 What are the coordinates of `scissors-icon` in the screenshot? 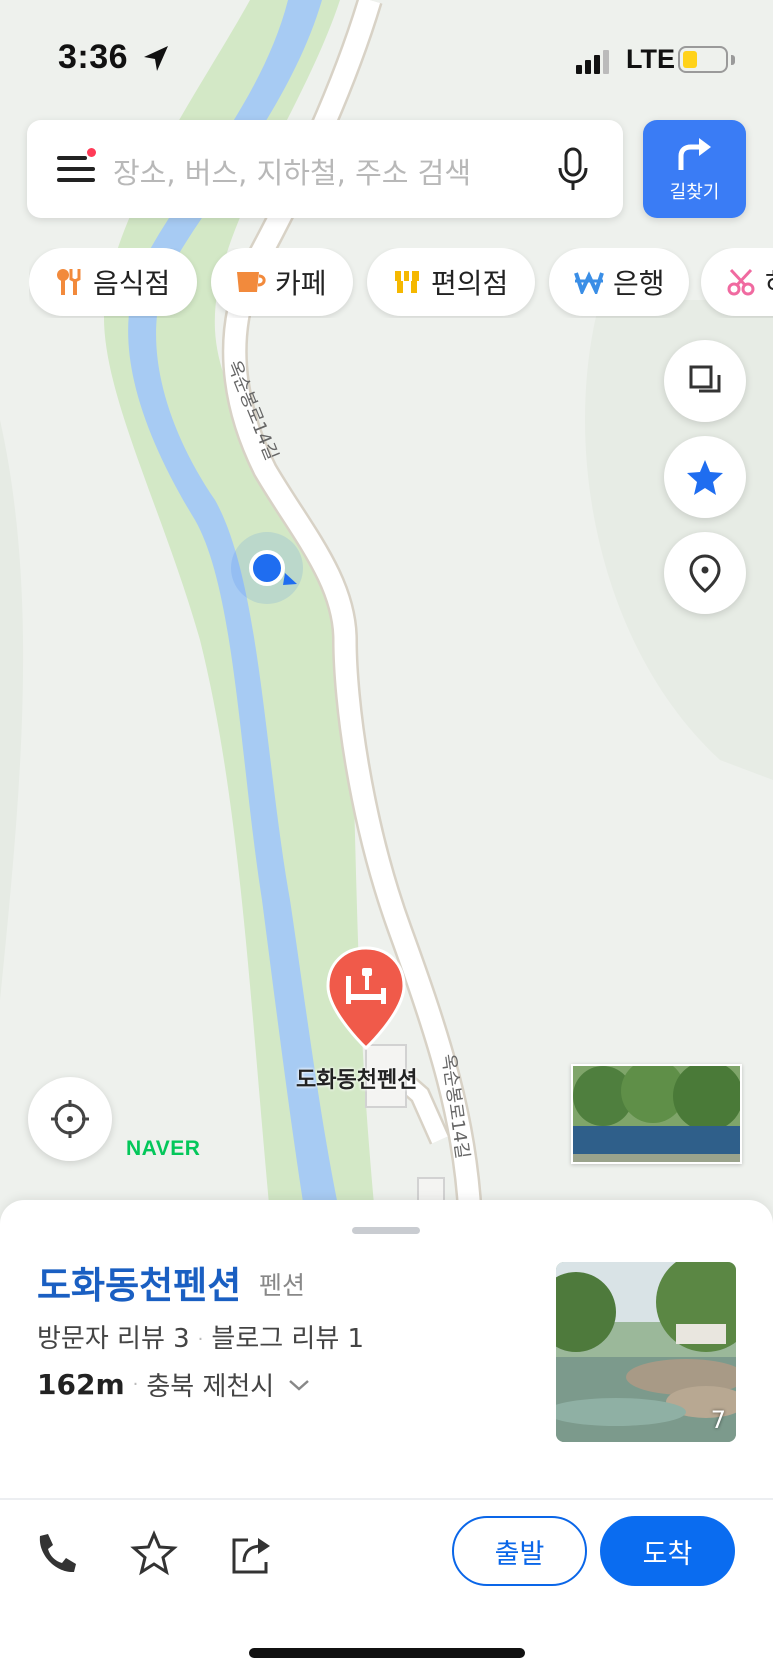 It's located at (741, 282).